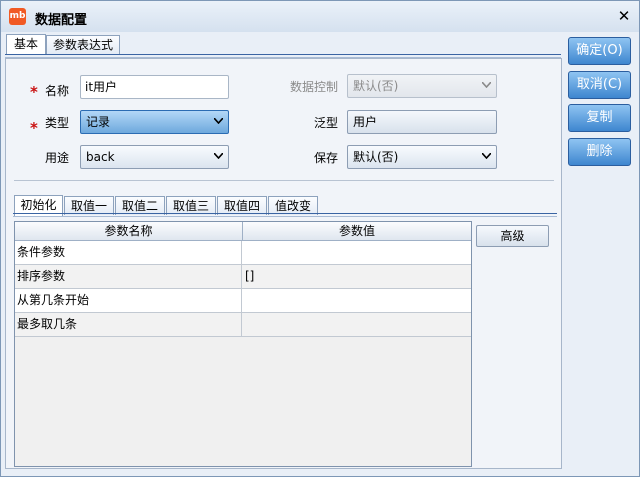 The height and width of the screenshot is (477, 640). I want to click on data-control-label: 数据控制, so click(314, 87).